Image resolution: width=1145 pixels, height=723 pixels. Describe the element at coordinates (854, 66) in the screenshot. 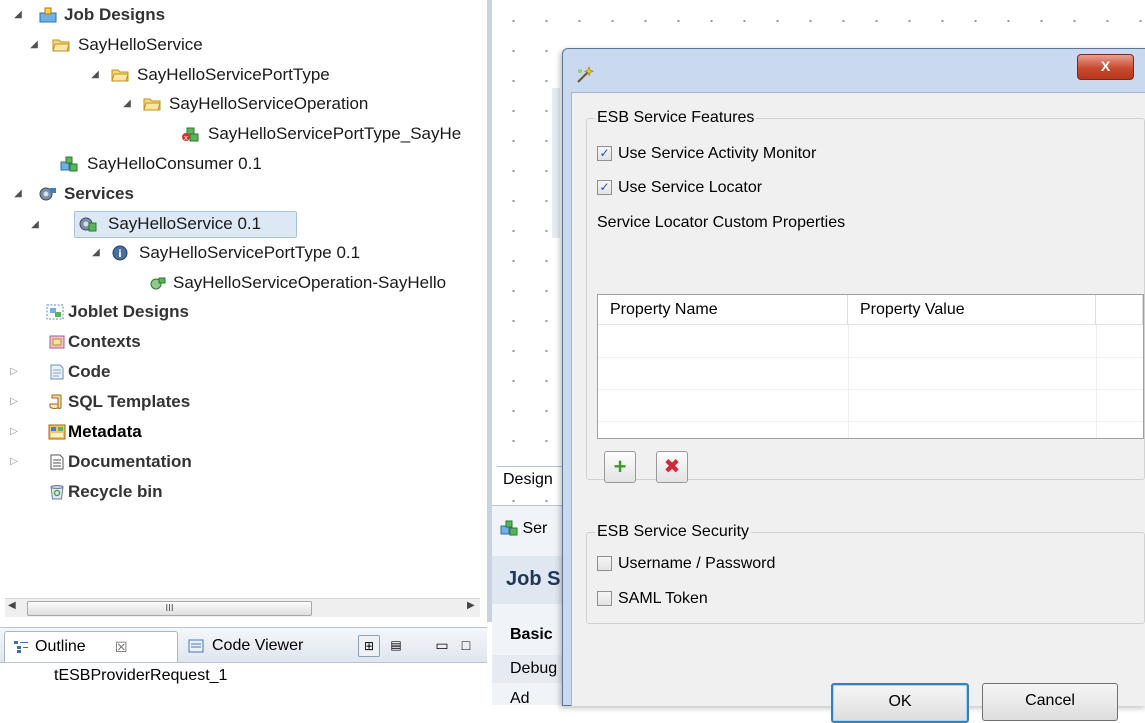

I see `dialog-title-bar: X` at that location.